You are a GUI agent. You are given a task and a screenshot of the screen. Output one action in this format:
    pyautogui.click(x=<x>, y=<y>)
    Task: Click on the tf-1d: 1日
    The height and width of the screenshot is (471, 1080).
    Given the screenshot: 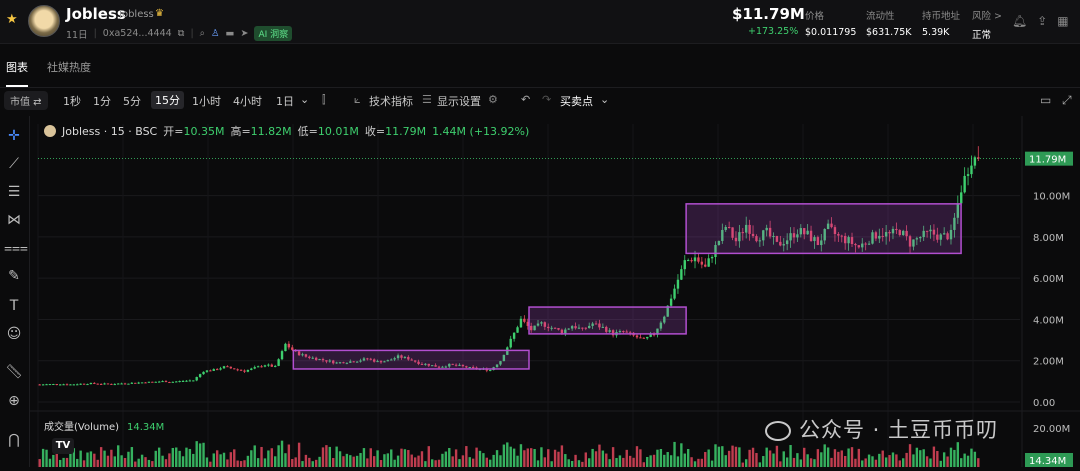 What is the action you would take?
    pyautogui.click(x=285, y=101)
    